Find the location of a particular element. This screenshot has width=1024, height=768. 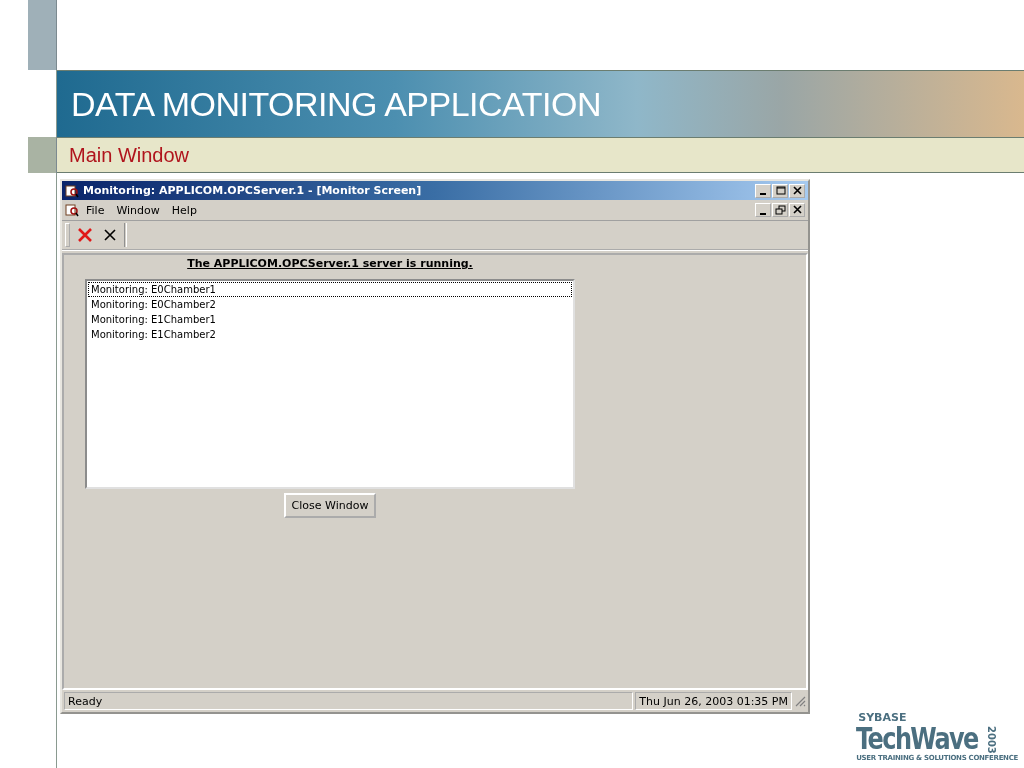

logo-brand: SYBASE is located at coordinates (883, 717).